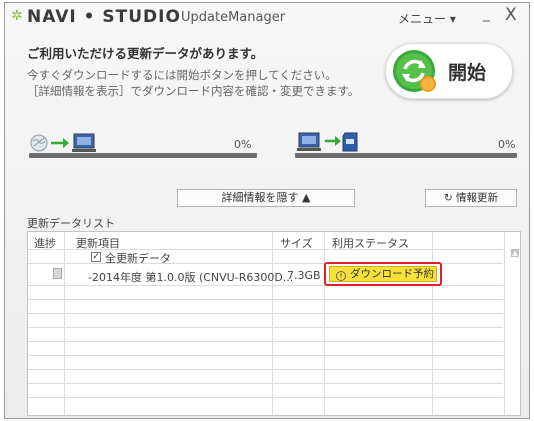  I want to click on sd-card-icon, so click(350, 142).